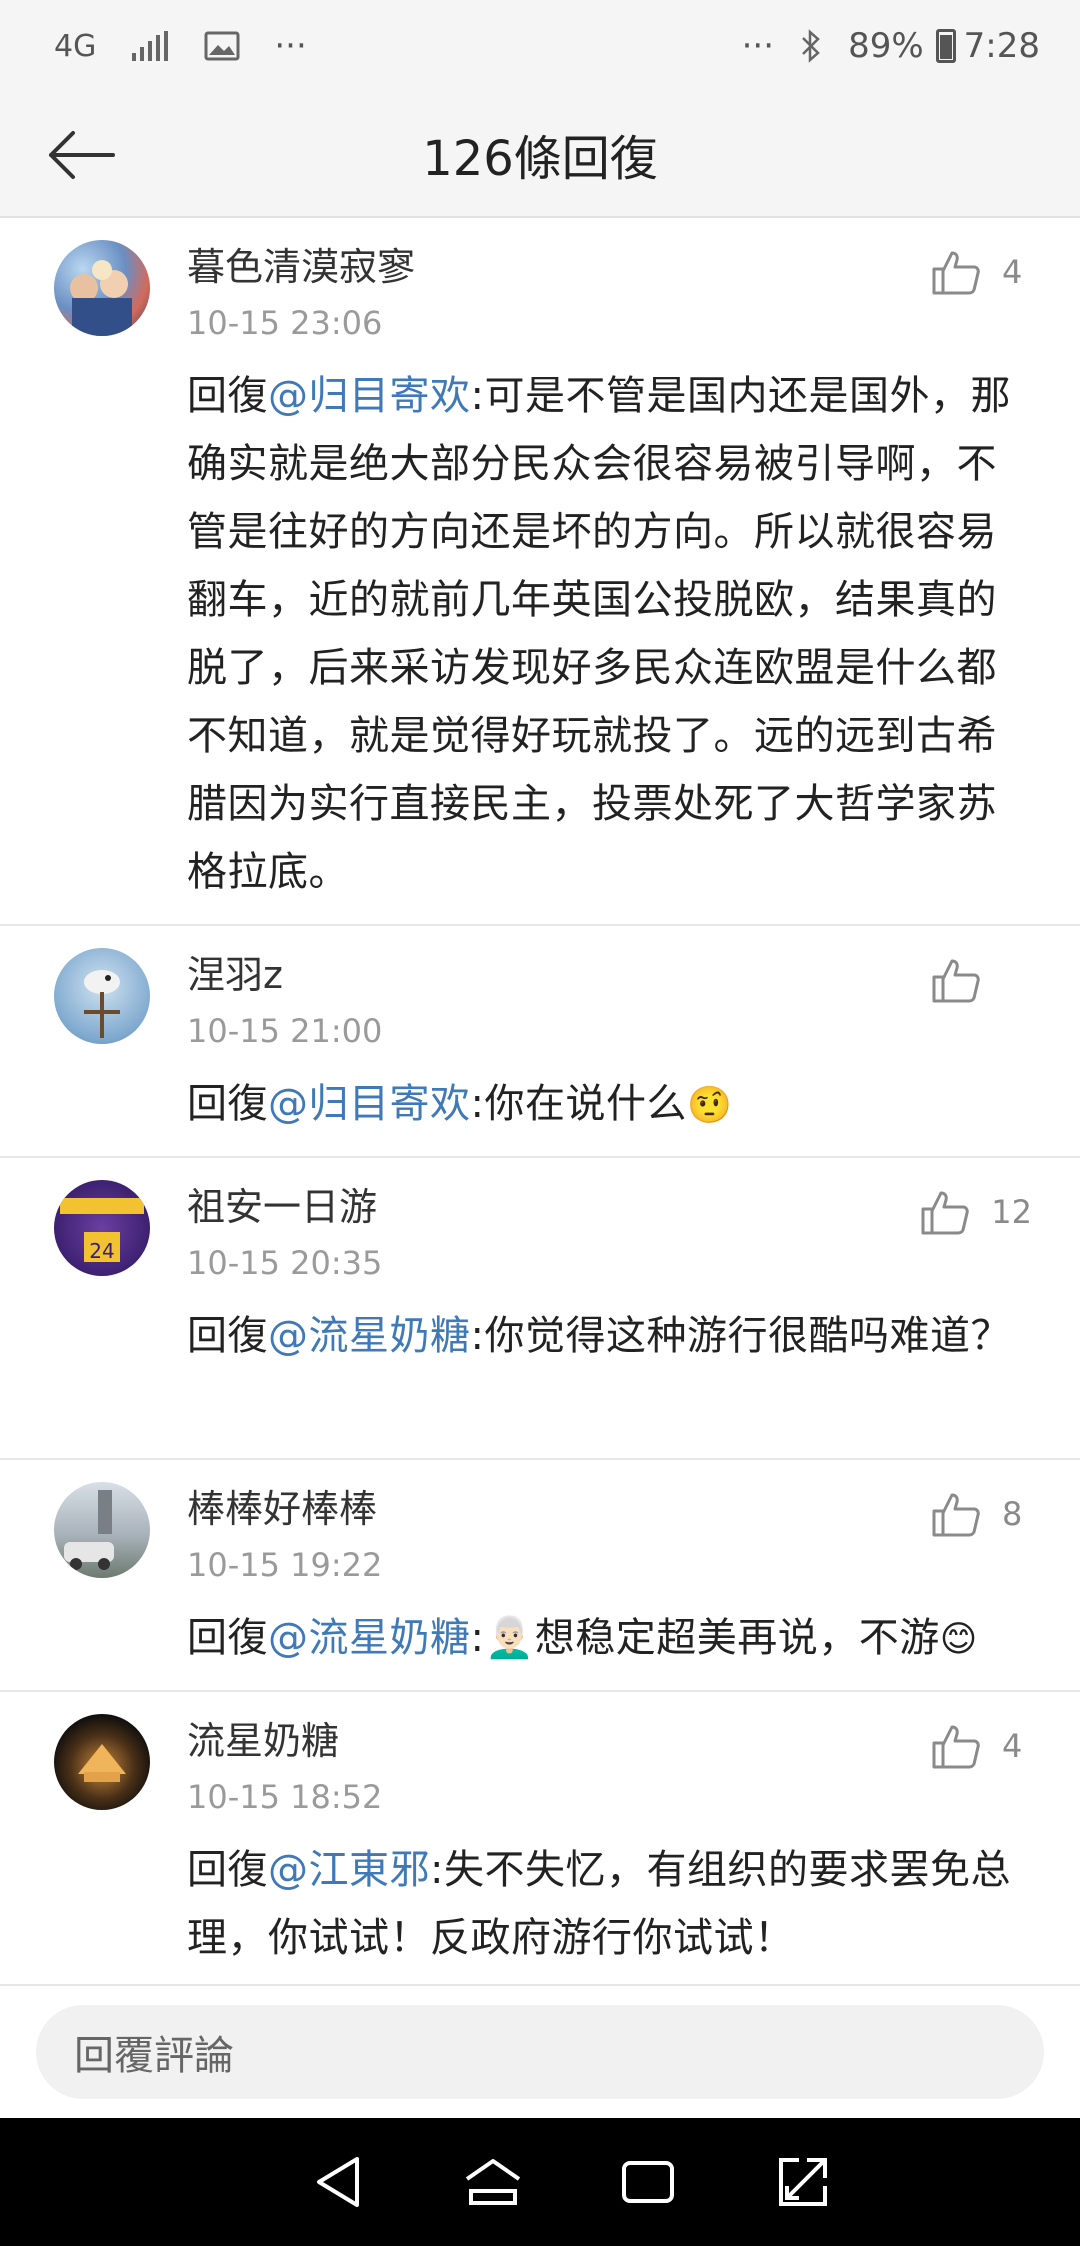 The image size is (1080, 2246). I want to click on comment-text: 回復@流星奶糖:👨🏻‍🦳想稳定超美再说，不游😊, so click(609, 1639).